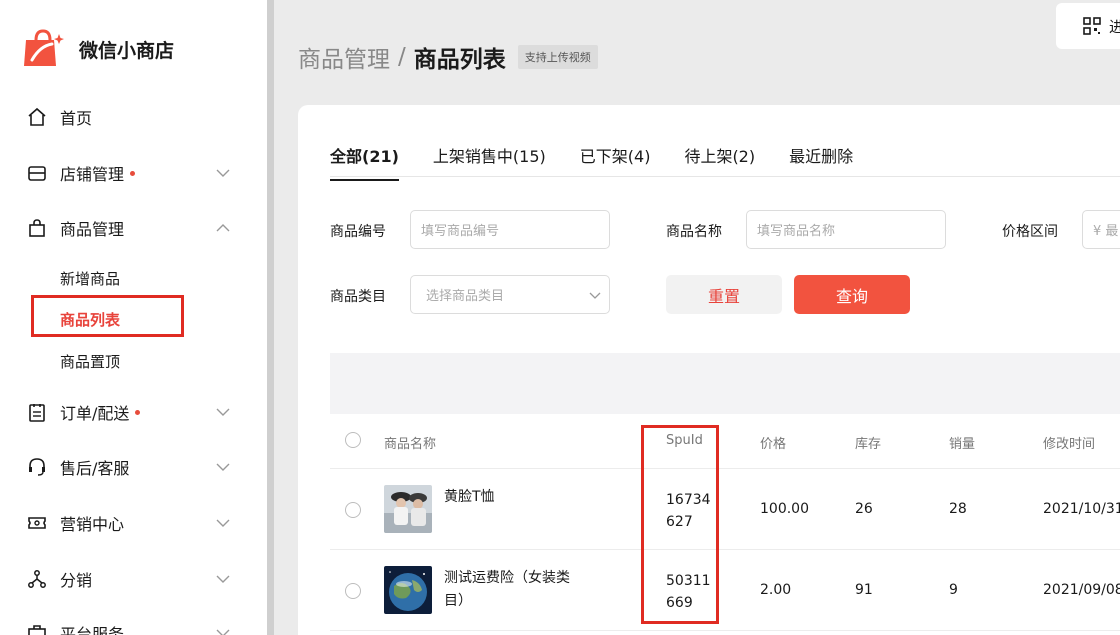 The height and width of the screenshot is (635, 1120). What do you see at coordinates (1106, 231) in the screenshot?
I see `price-min-placeholder: ¥ 最` at bounding box center [1106, 231].